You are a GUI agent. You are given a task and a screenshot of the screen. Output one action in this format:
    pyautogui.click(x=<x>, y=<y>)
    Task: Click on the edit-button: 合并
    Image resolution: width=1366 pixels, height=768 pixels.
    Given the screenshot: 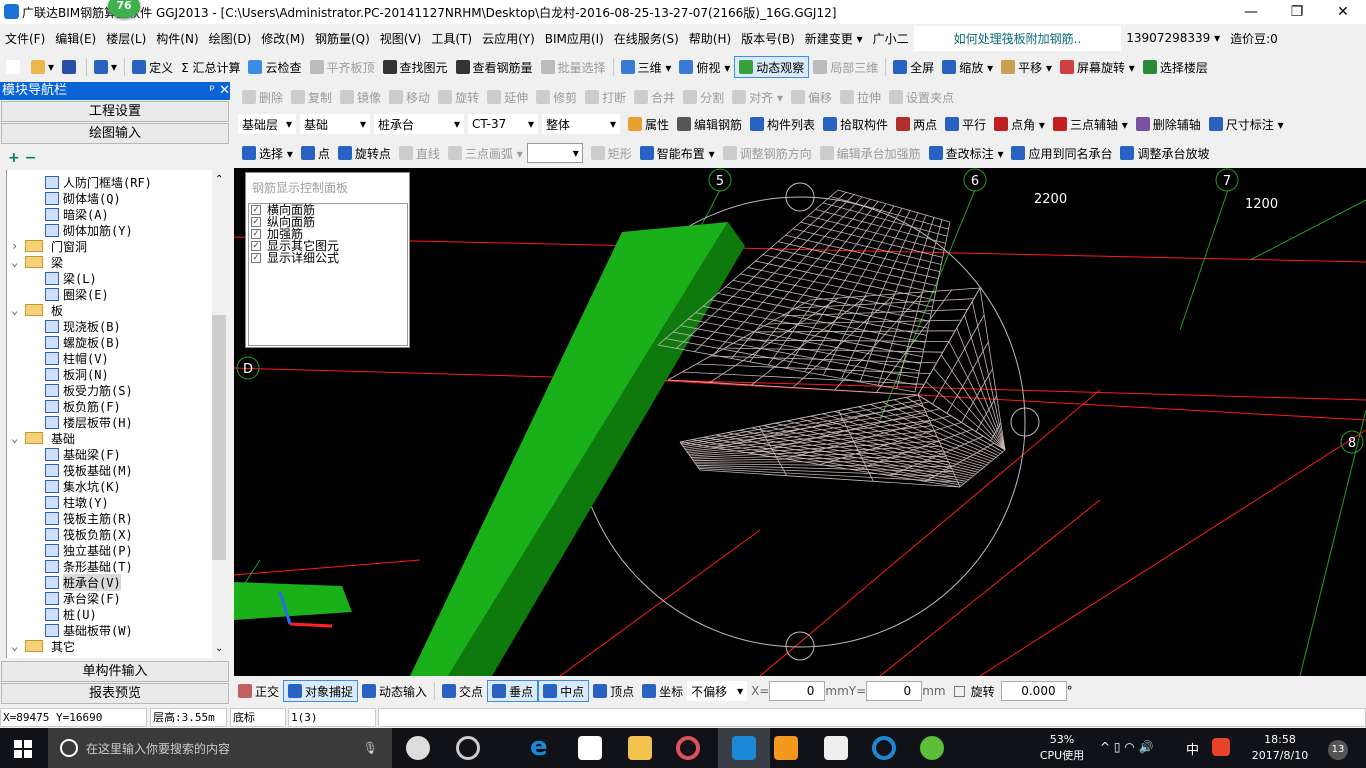 What is the action you would take?
    pyautogui.click(x=654, y=97)
    